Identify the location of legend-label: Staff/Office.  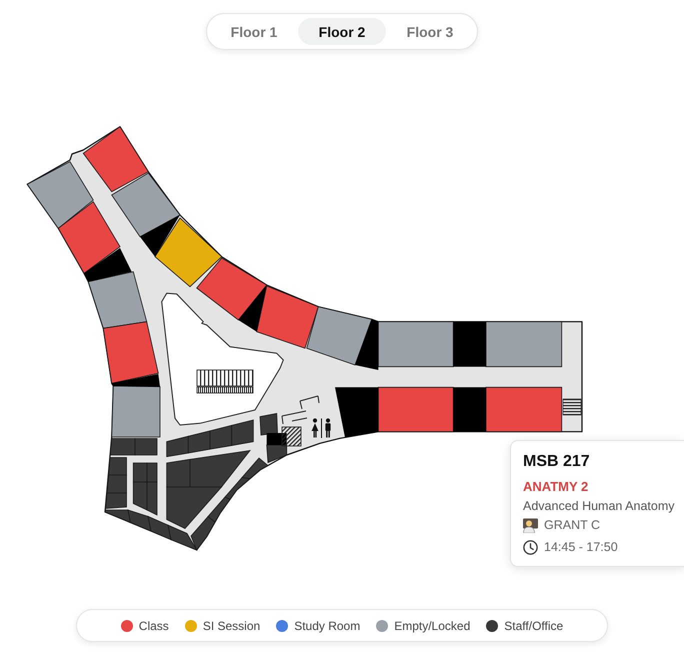
(534, 625).